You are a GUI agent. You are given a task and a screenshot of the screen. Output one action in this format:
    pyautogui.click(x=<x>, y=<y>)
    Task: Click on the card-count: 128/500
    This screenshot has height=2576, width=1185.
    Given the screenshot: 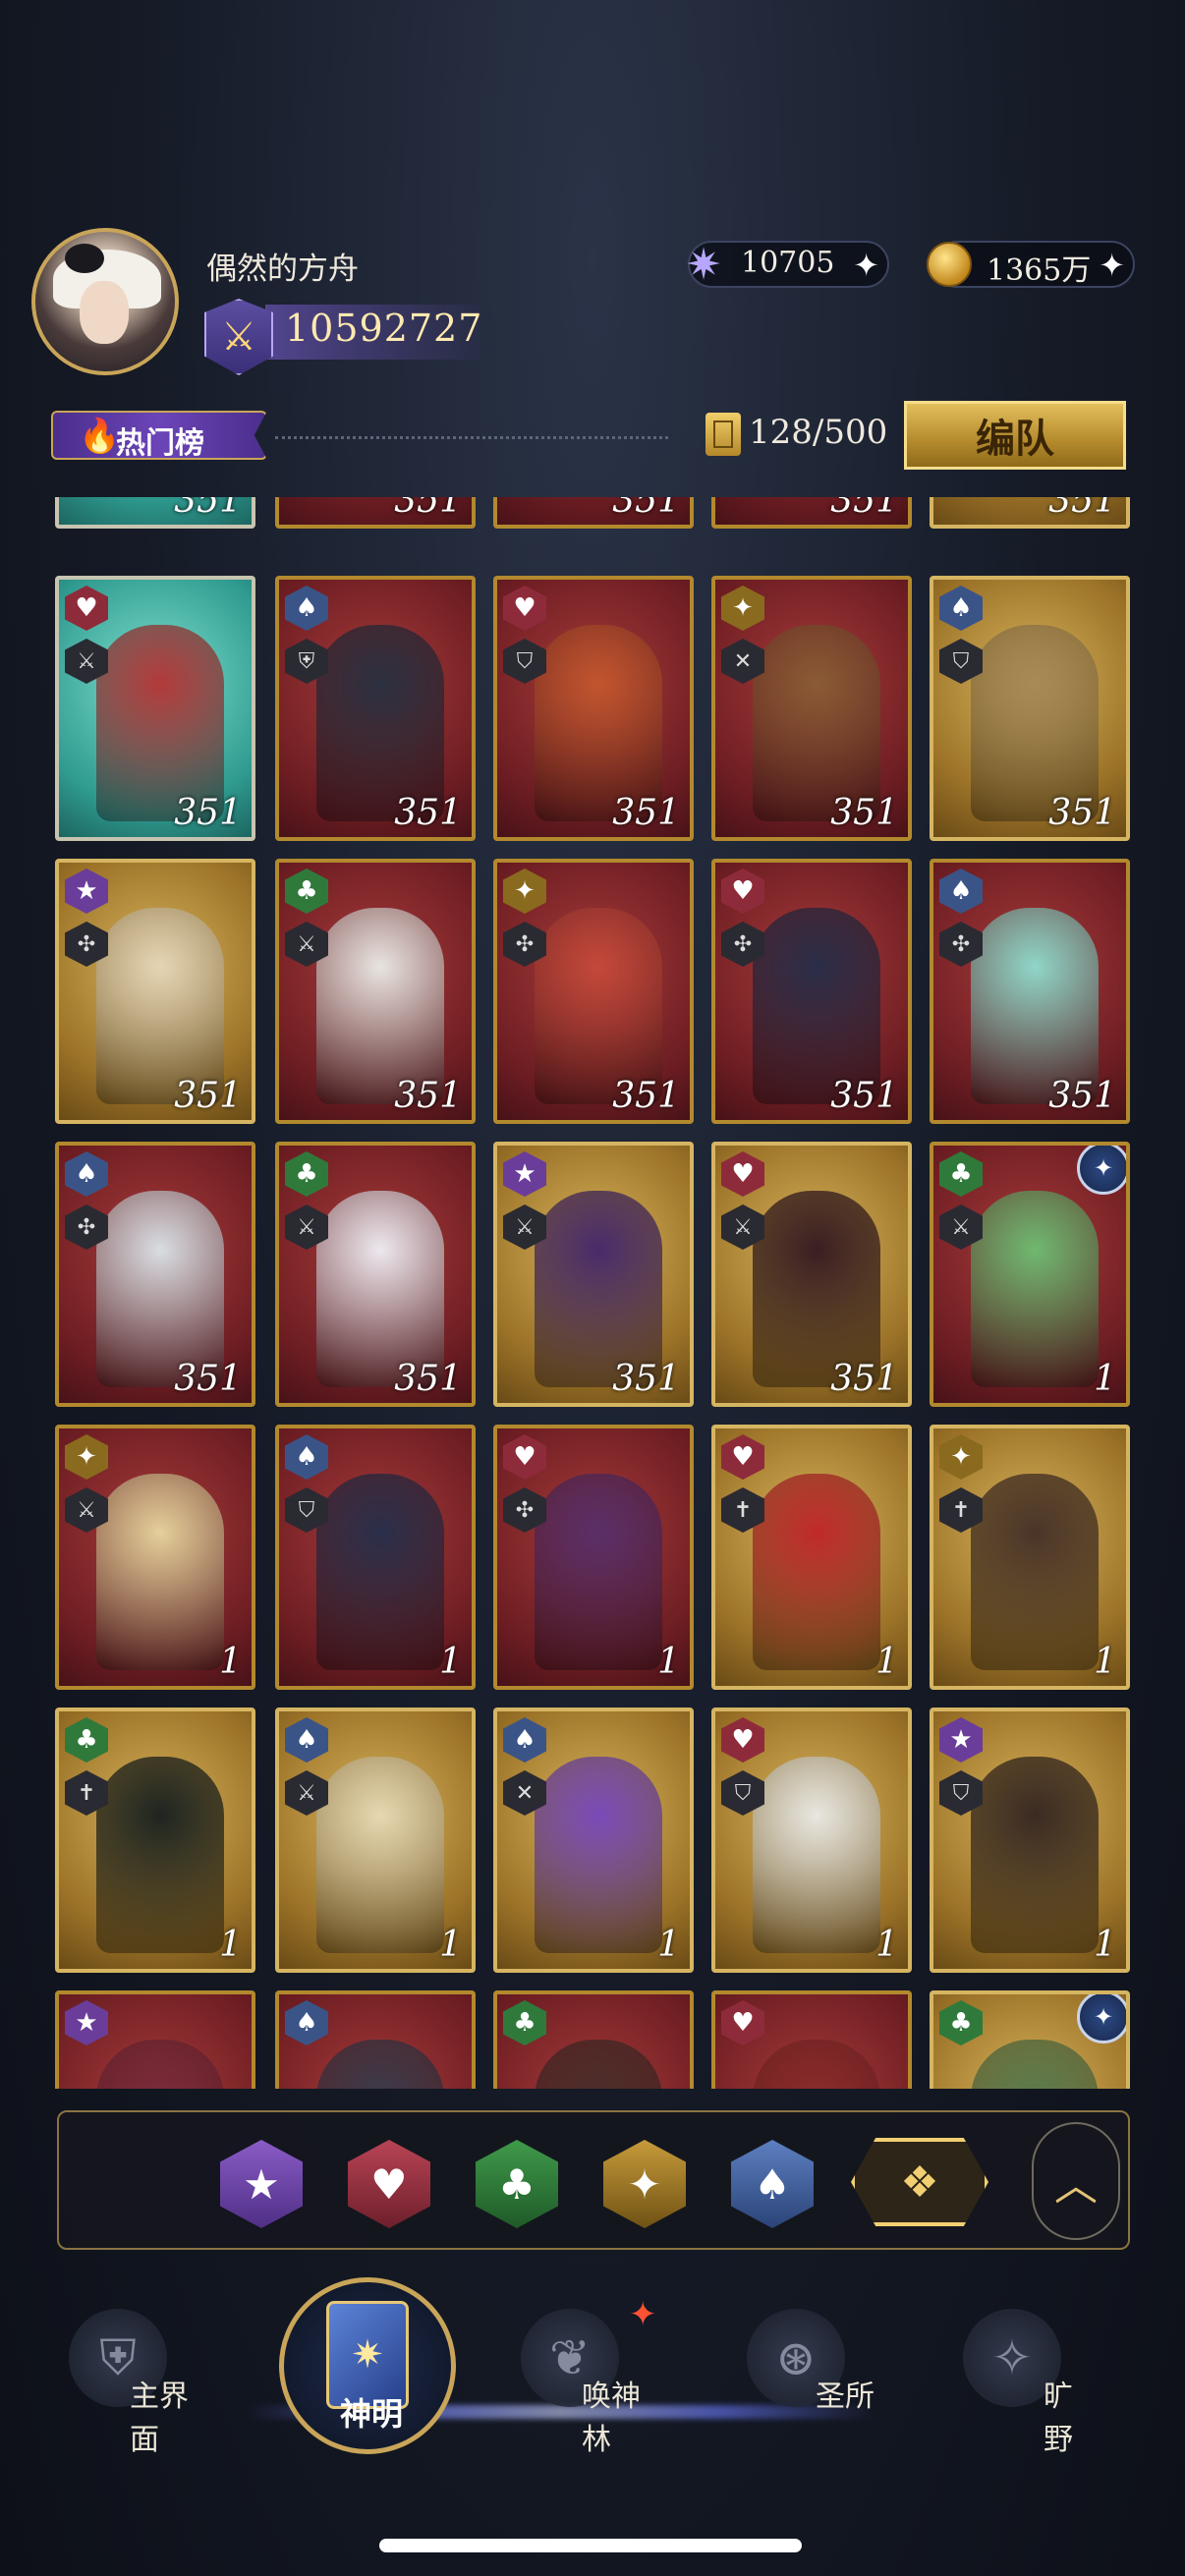 What is the action you would take?
    pyautogui.click(x=819, y=432)
    